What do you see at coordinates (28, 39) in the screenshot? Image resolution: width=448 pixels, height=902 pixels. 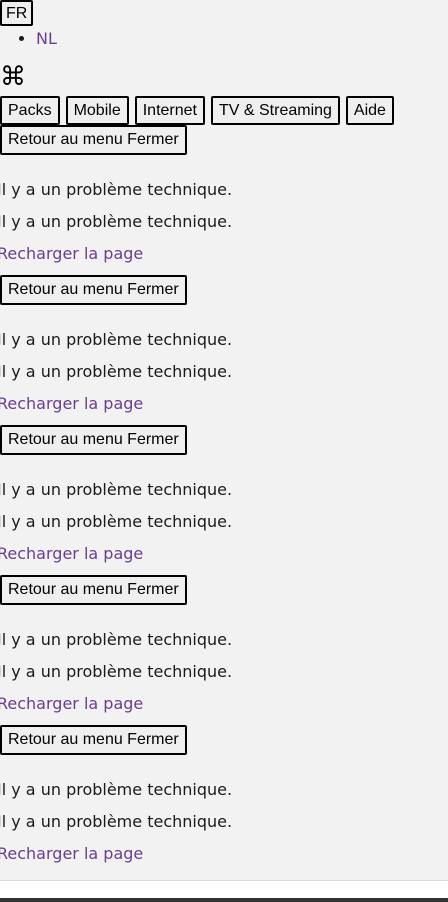 I see `language-list: NL` at bounding box center [28, 39].